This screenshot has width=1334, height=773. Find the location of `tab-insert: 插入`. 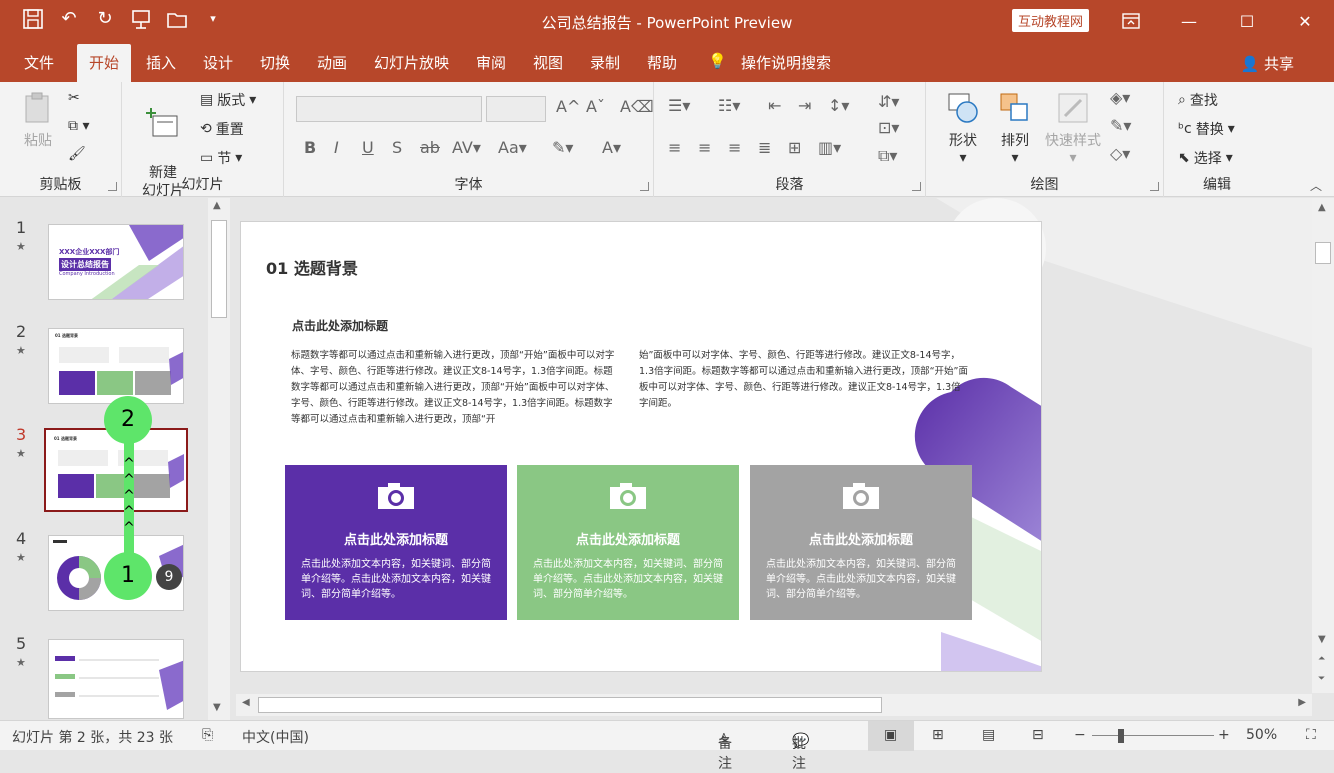

tab-insert: 插入 is located at coordinates (161, 62).